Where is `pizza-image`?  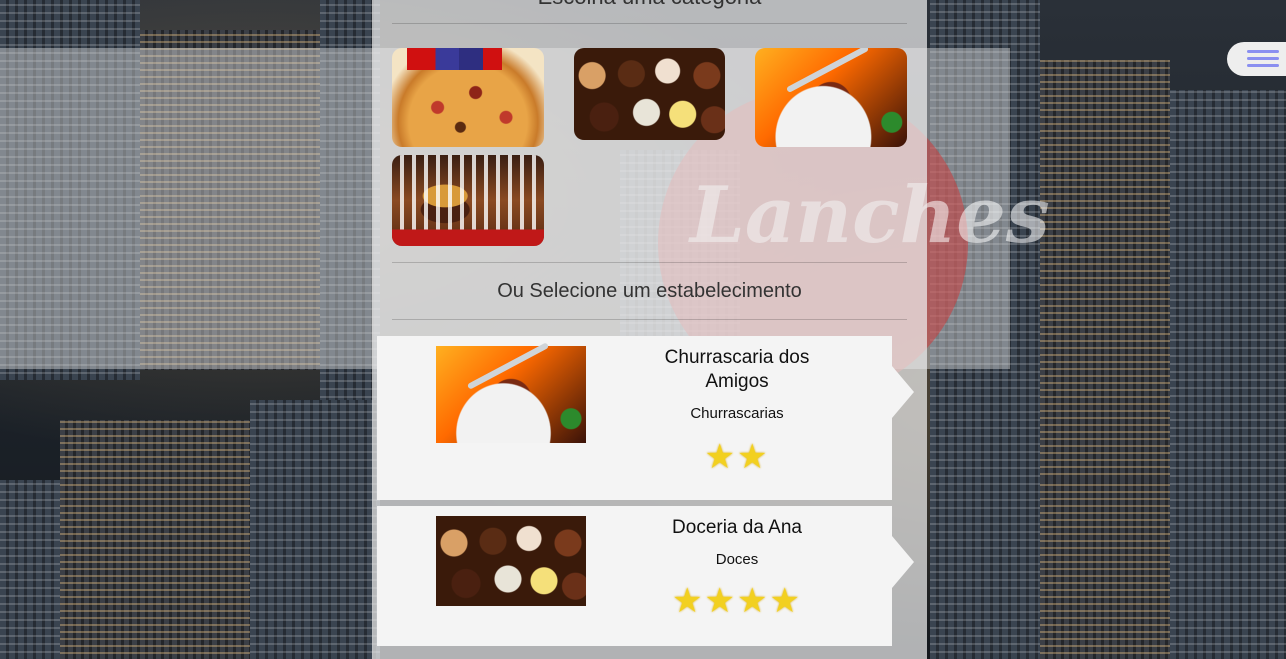
pizza-image is located at coordinates (468, 97).